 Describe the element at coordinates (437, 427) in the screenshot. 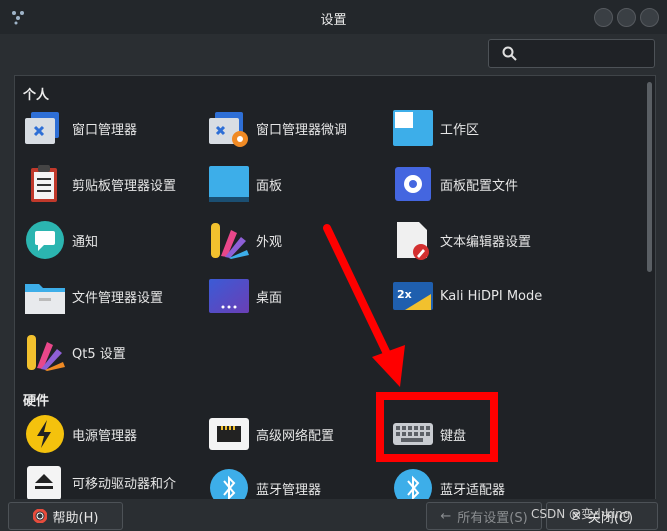

I see `keyboard-highlight-box` at that location.